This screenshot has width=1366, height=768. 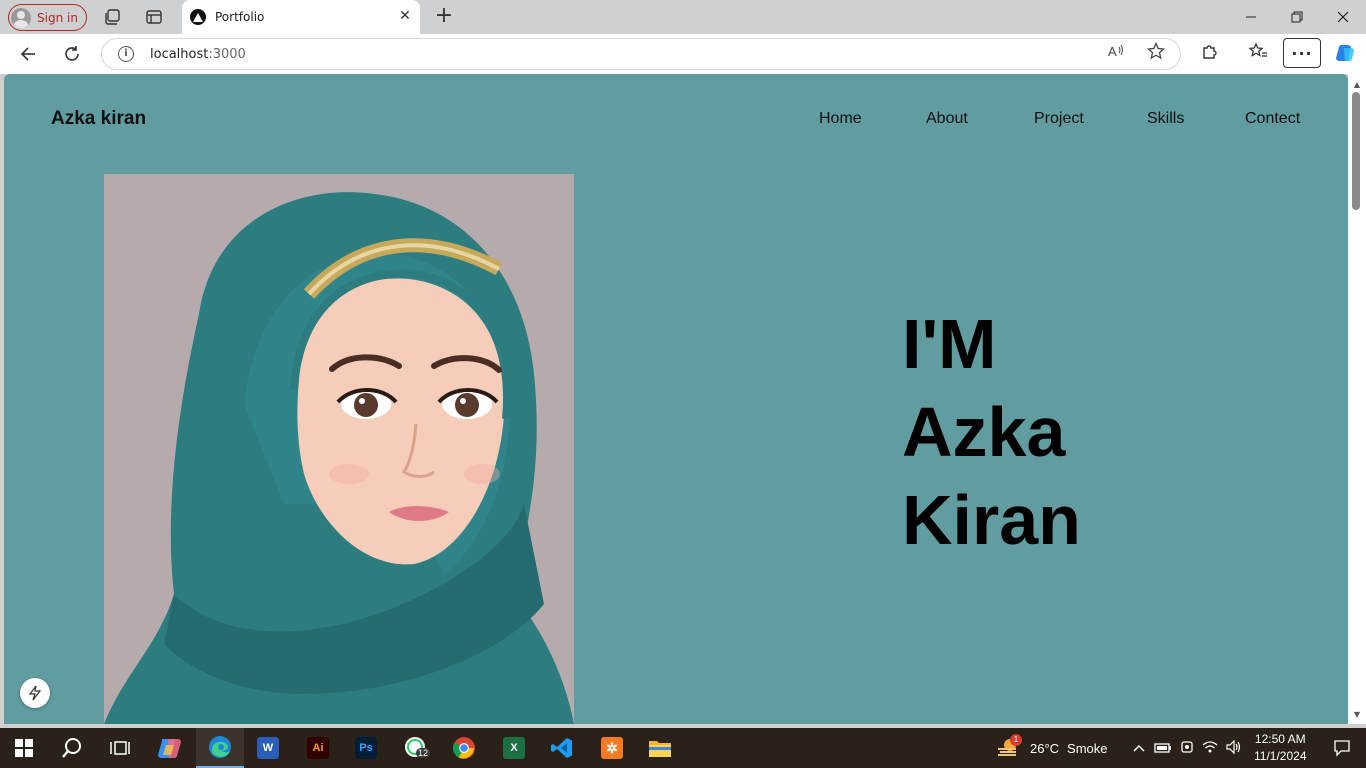 What do you see at coordinates (366, 748) in the screenshot?
I see `photoshop-taskbar-icon: Ps` at bounding box center [366, 748].